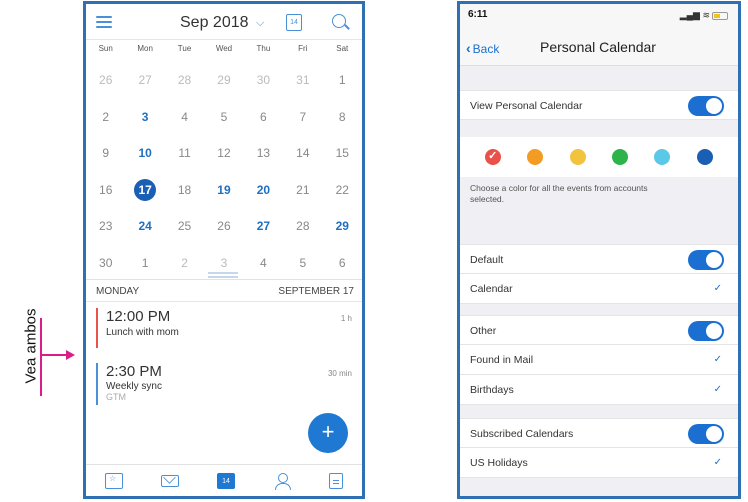 The height and width of the screenshot is (502, 748). I want to click on us-holidays-row: US Holidays ✓, so click(599, 463).